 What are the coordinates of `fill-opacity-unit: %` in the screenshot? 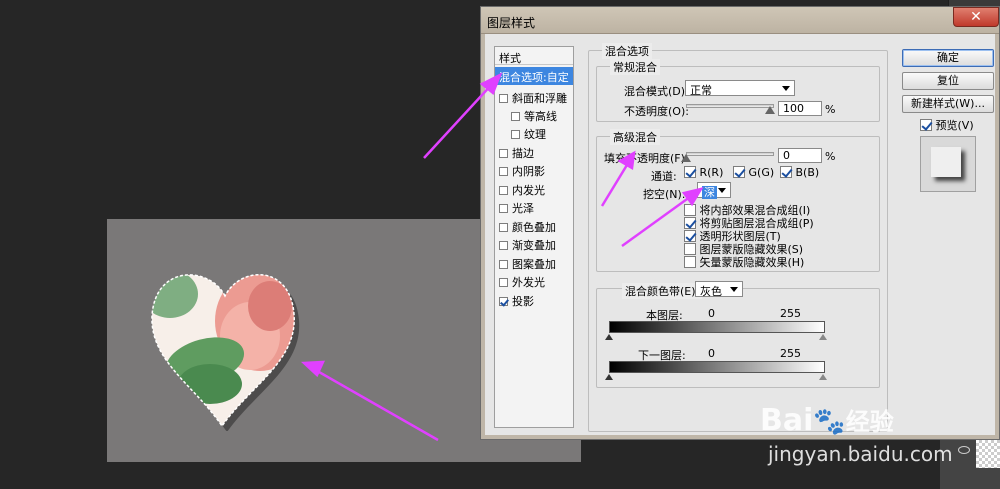 It's located at (830, 156).